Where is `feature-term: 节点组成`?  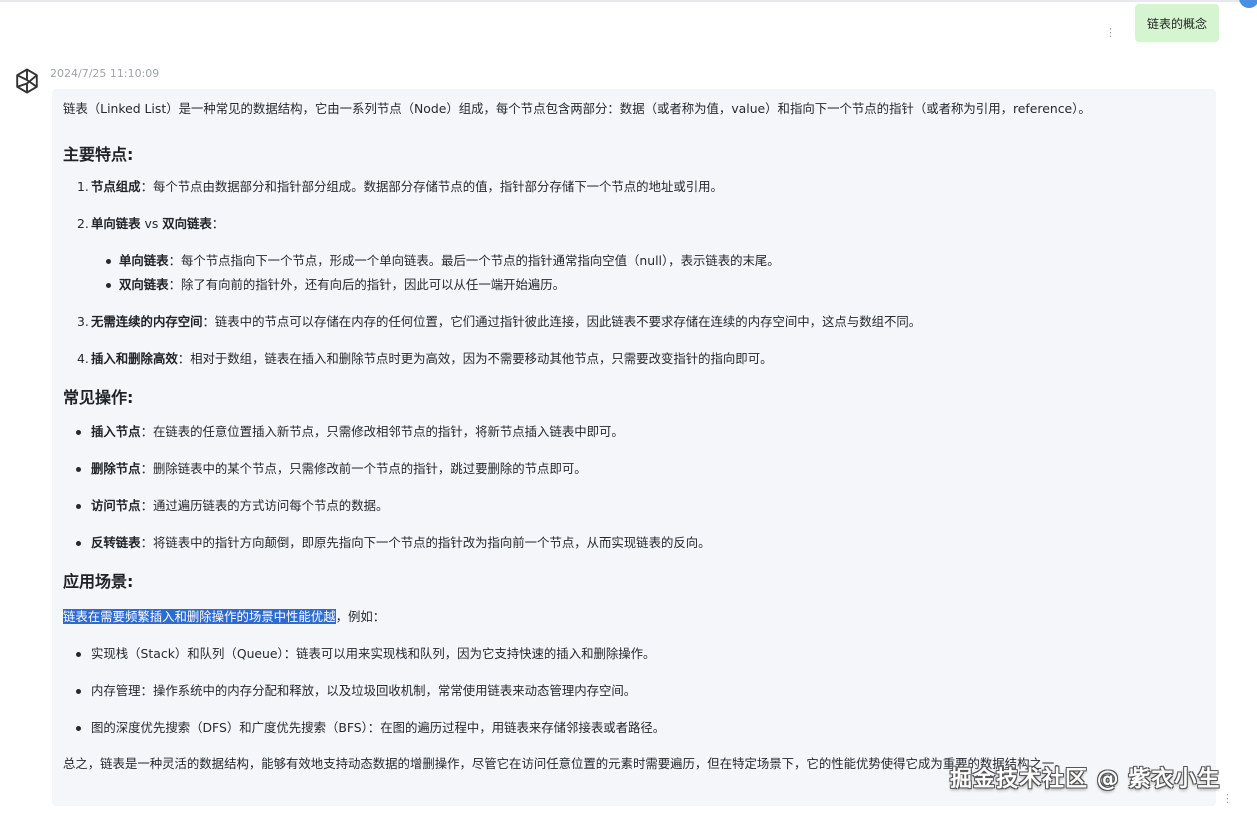 feature-term: 节点组成 is located at coordinates (116, 186).